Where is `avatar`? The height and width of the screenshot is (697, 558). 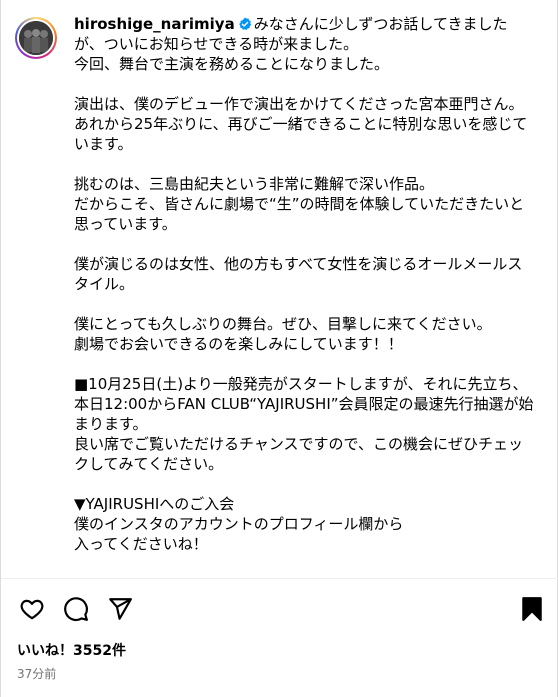
avatar is located at coordinates (36, 38).